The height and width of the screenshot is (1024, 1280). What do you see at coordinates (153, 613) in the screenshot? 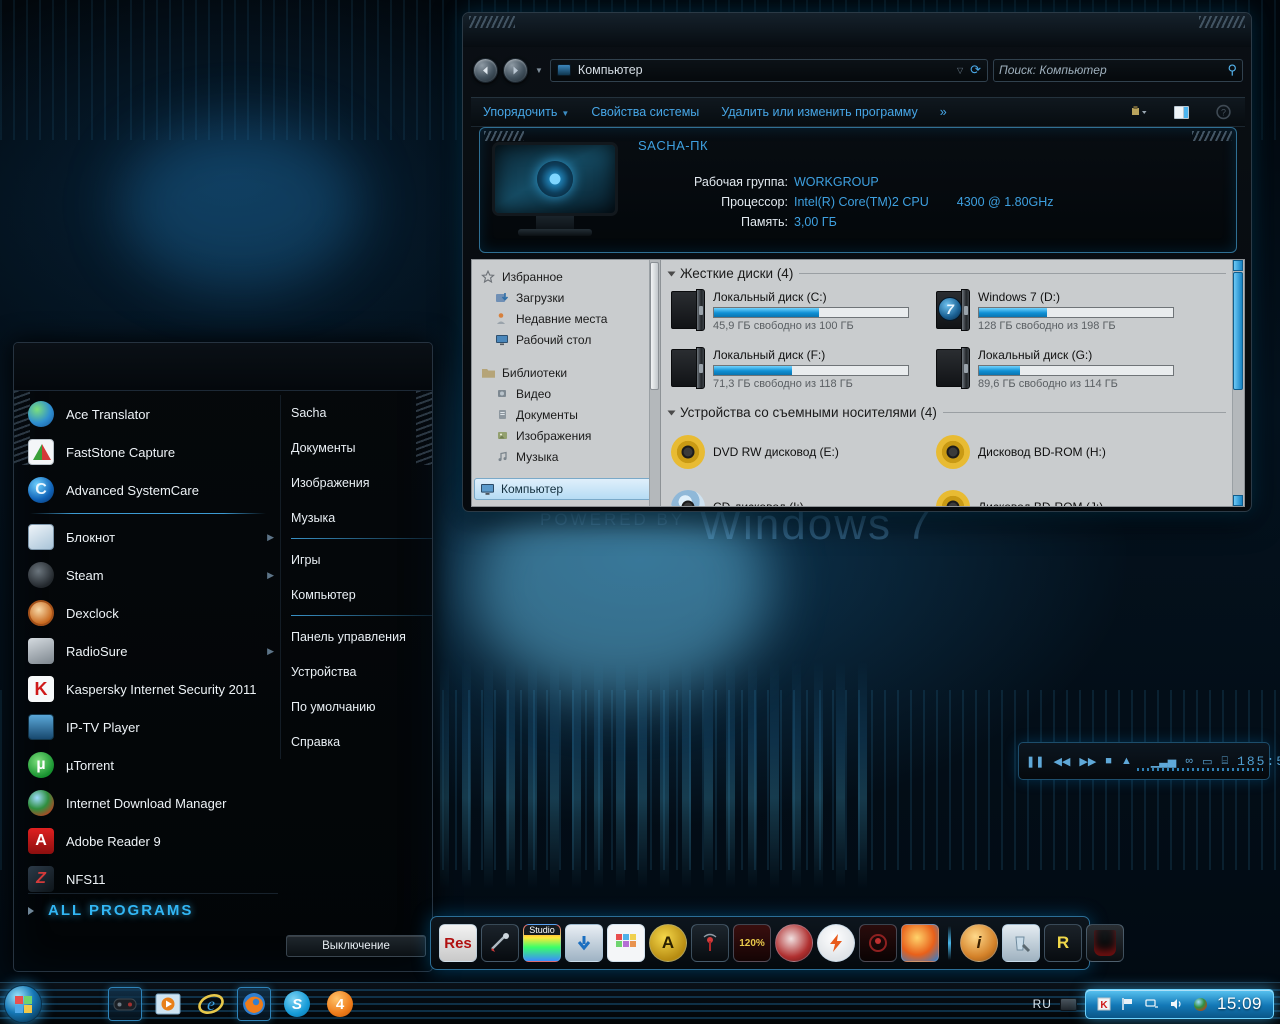
I see `start-menu-item: Dexclock` at bounding box center [153, 613].